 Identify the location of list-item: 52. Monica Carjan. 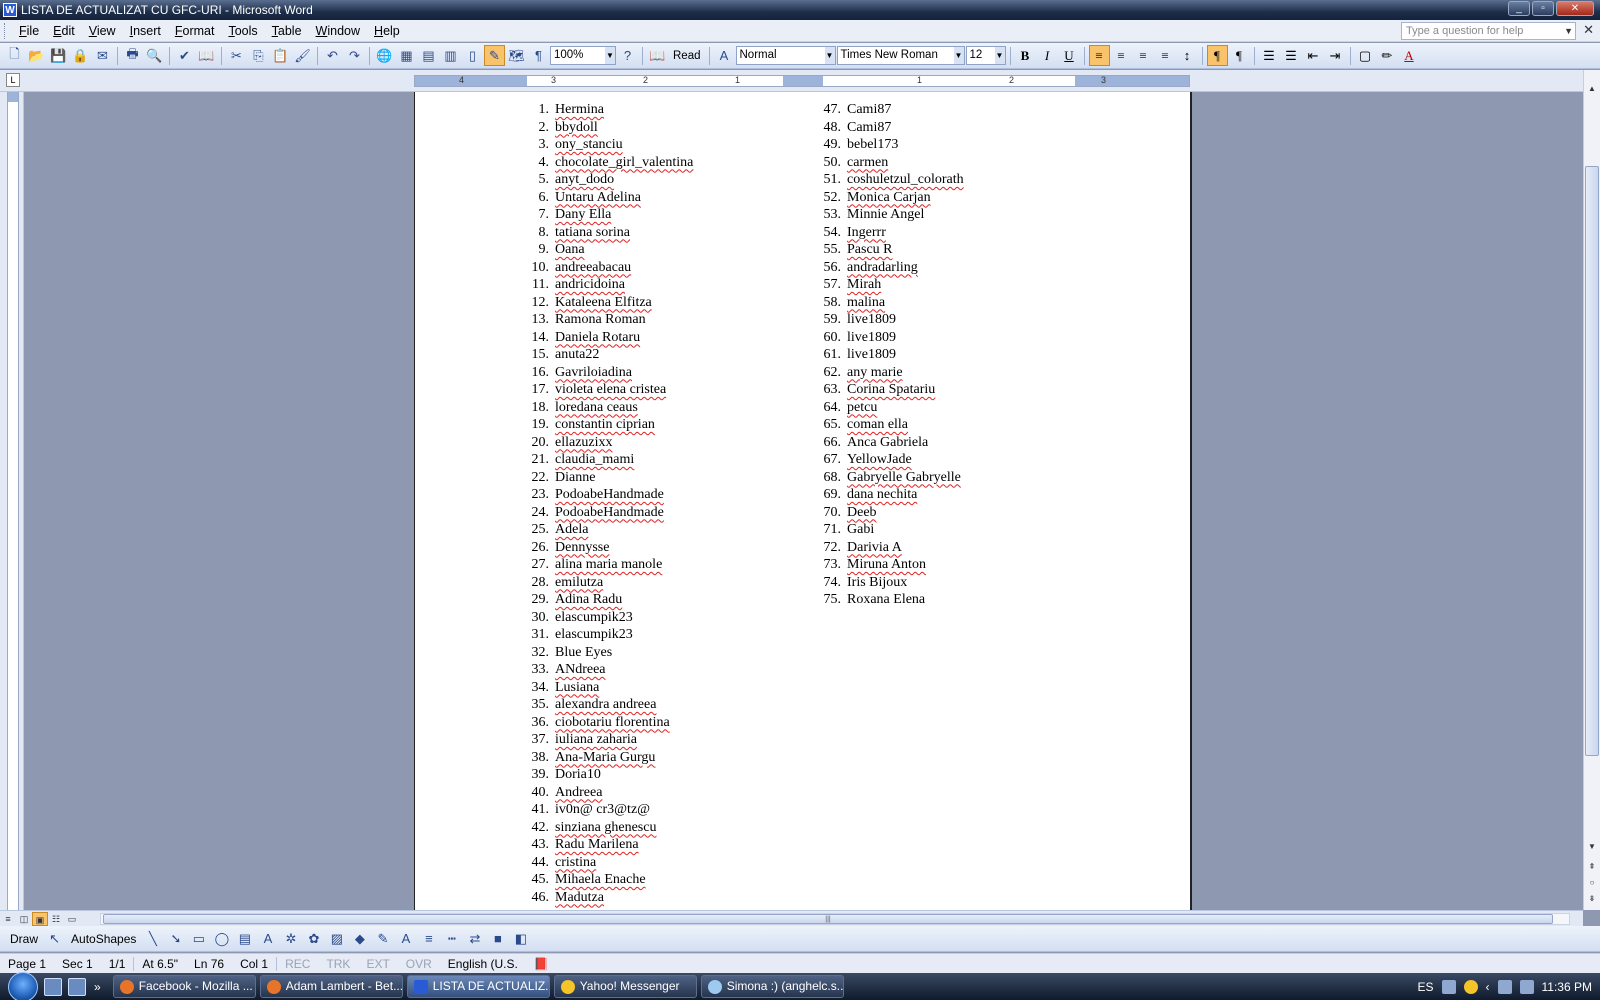
(890, 198).